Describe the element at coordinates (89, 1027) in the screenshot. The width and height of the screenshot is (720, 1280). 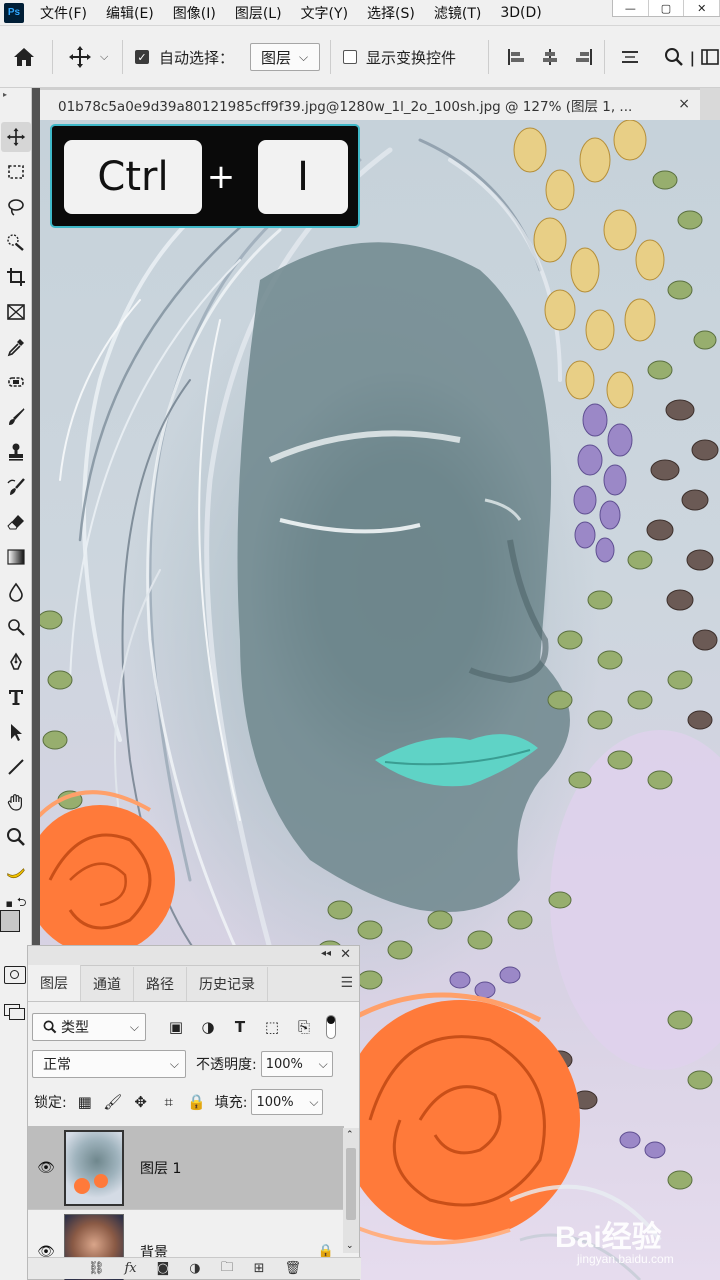
I see `layer-filter-dropdown: 类型 ⌵` at that location.